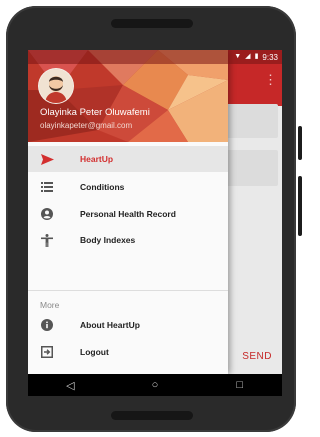  Describe the element at coordinates (248, 56) in the screenshot. I see `signal-icon: ◢` at that location.